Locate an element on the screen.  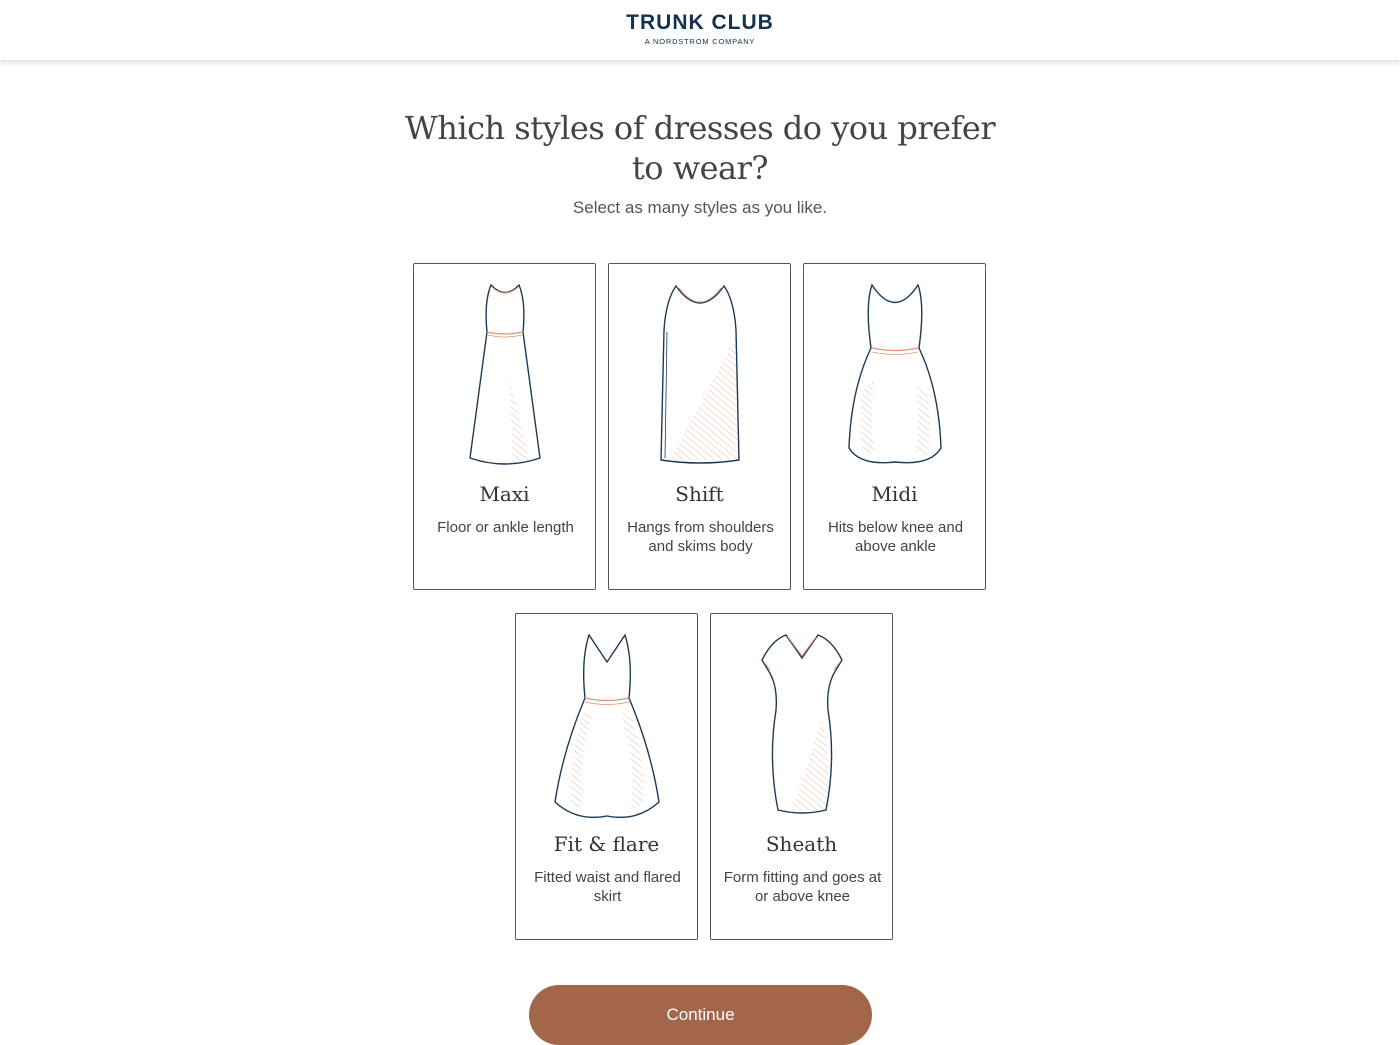
sheath-dress-icon is located at coordinates (802, 724).